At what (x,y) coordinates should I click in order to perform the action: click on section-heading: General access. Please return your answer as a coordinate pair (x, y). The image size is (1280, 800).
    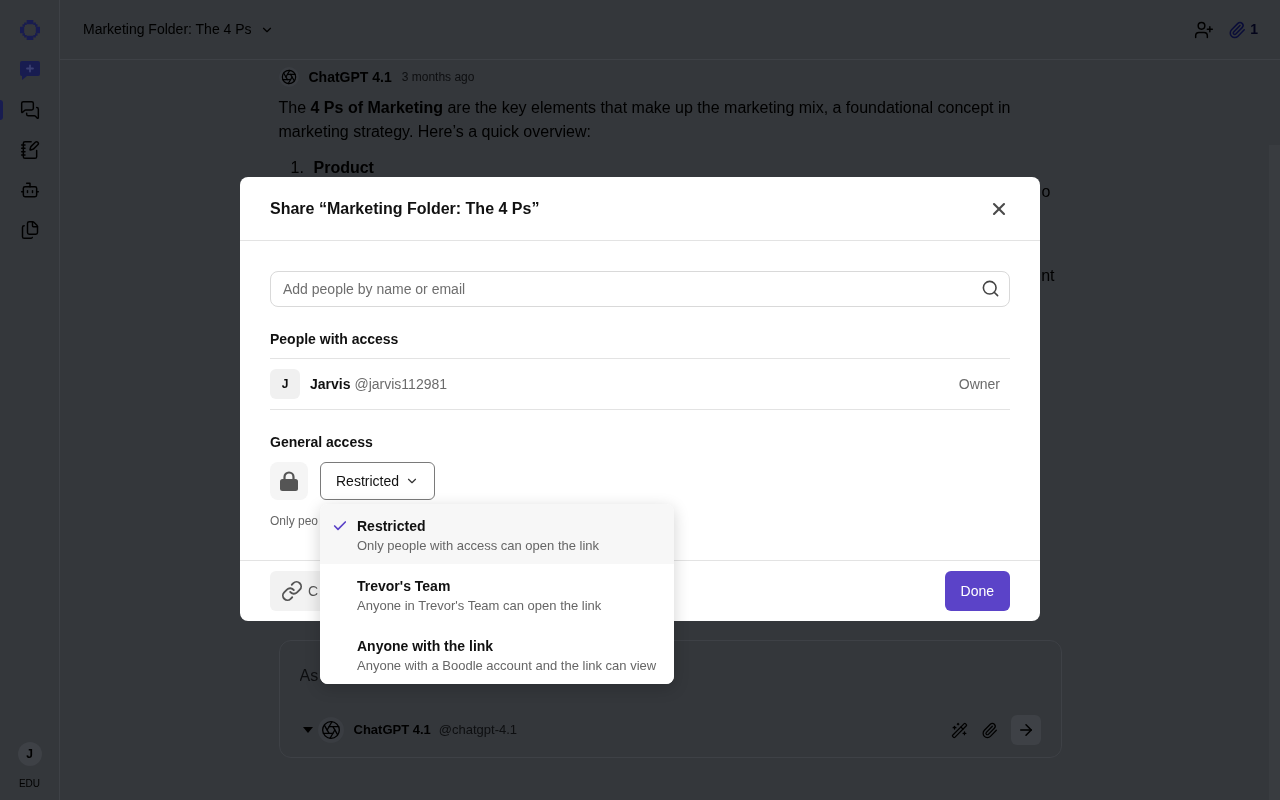
    Looking at the image, I should click on (321, 442).